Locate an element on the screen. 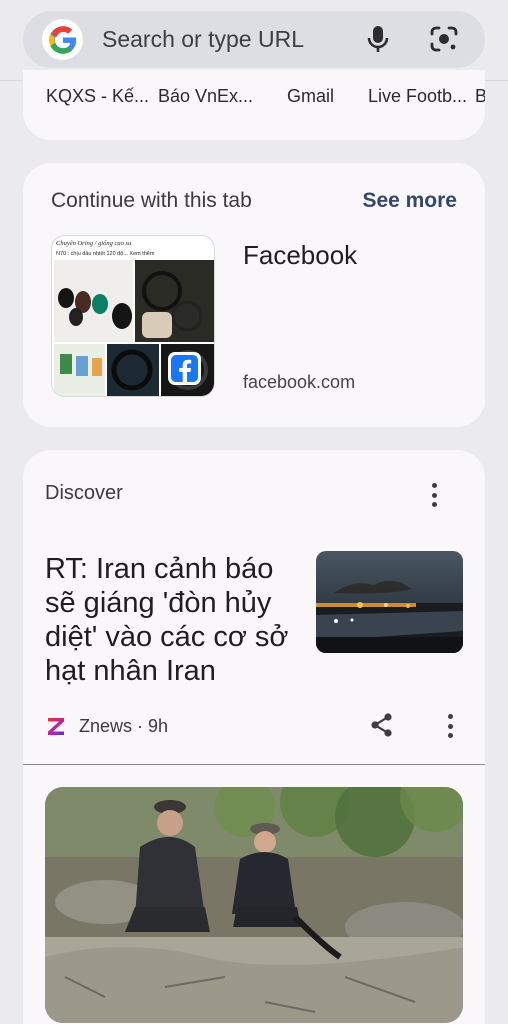 This screenshot has width=508, height=1024. share-icon is located at coordinates (382, 725).